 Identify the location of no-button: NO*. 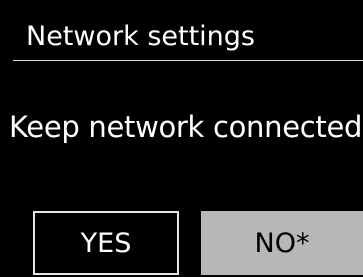
(282, 243).